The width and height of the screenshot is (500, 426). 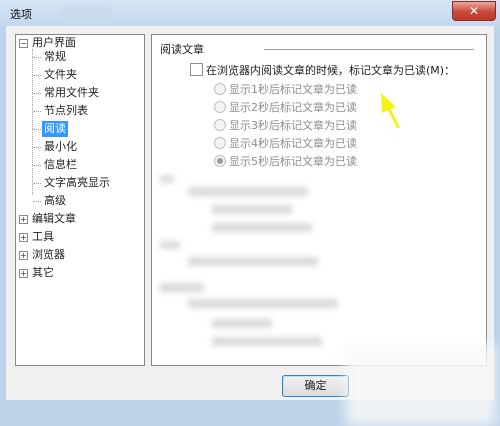 I want to click on tree-item-edit-article: 编辑文章, so click(x=54, y=219).